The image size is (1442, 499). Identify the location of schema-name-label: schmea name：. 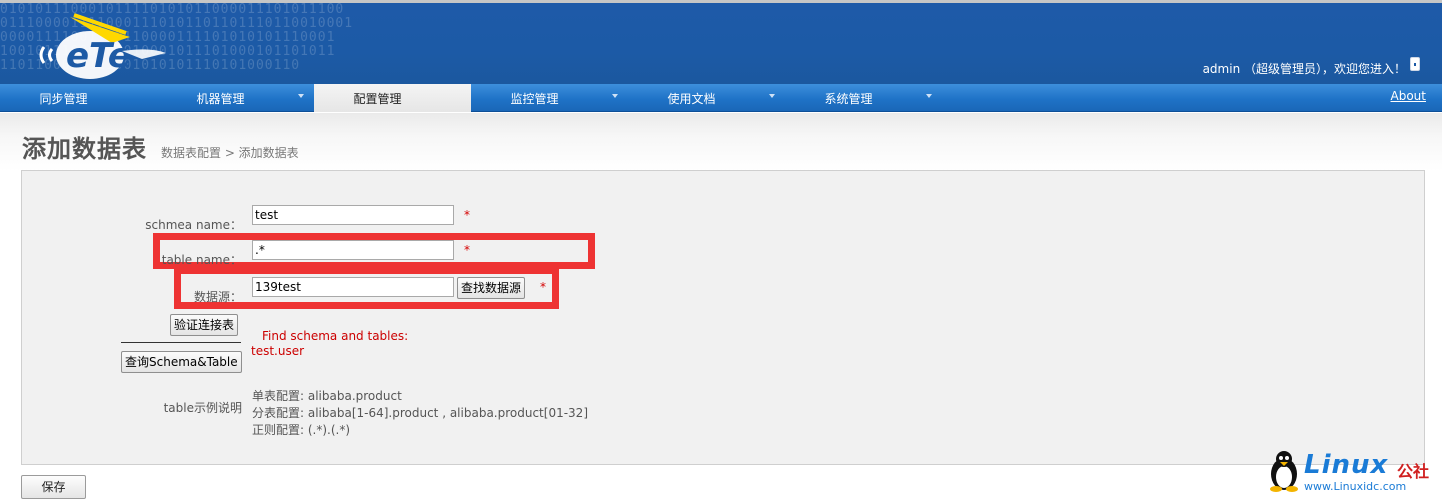
(193, 225).